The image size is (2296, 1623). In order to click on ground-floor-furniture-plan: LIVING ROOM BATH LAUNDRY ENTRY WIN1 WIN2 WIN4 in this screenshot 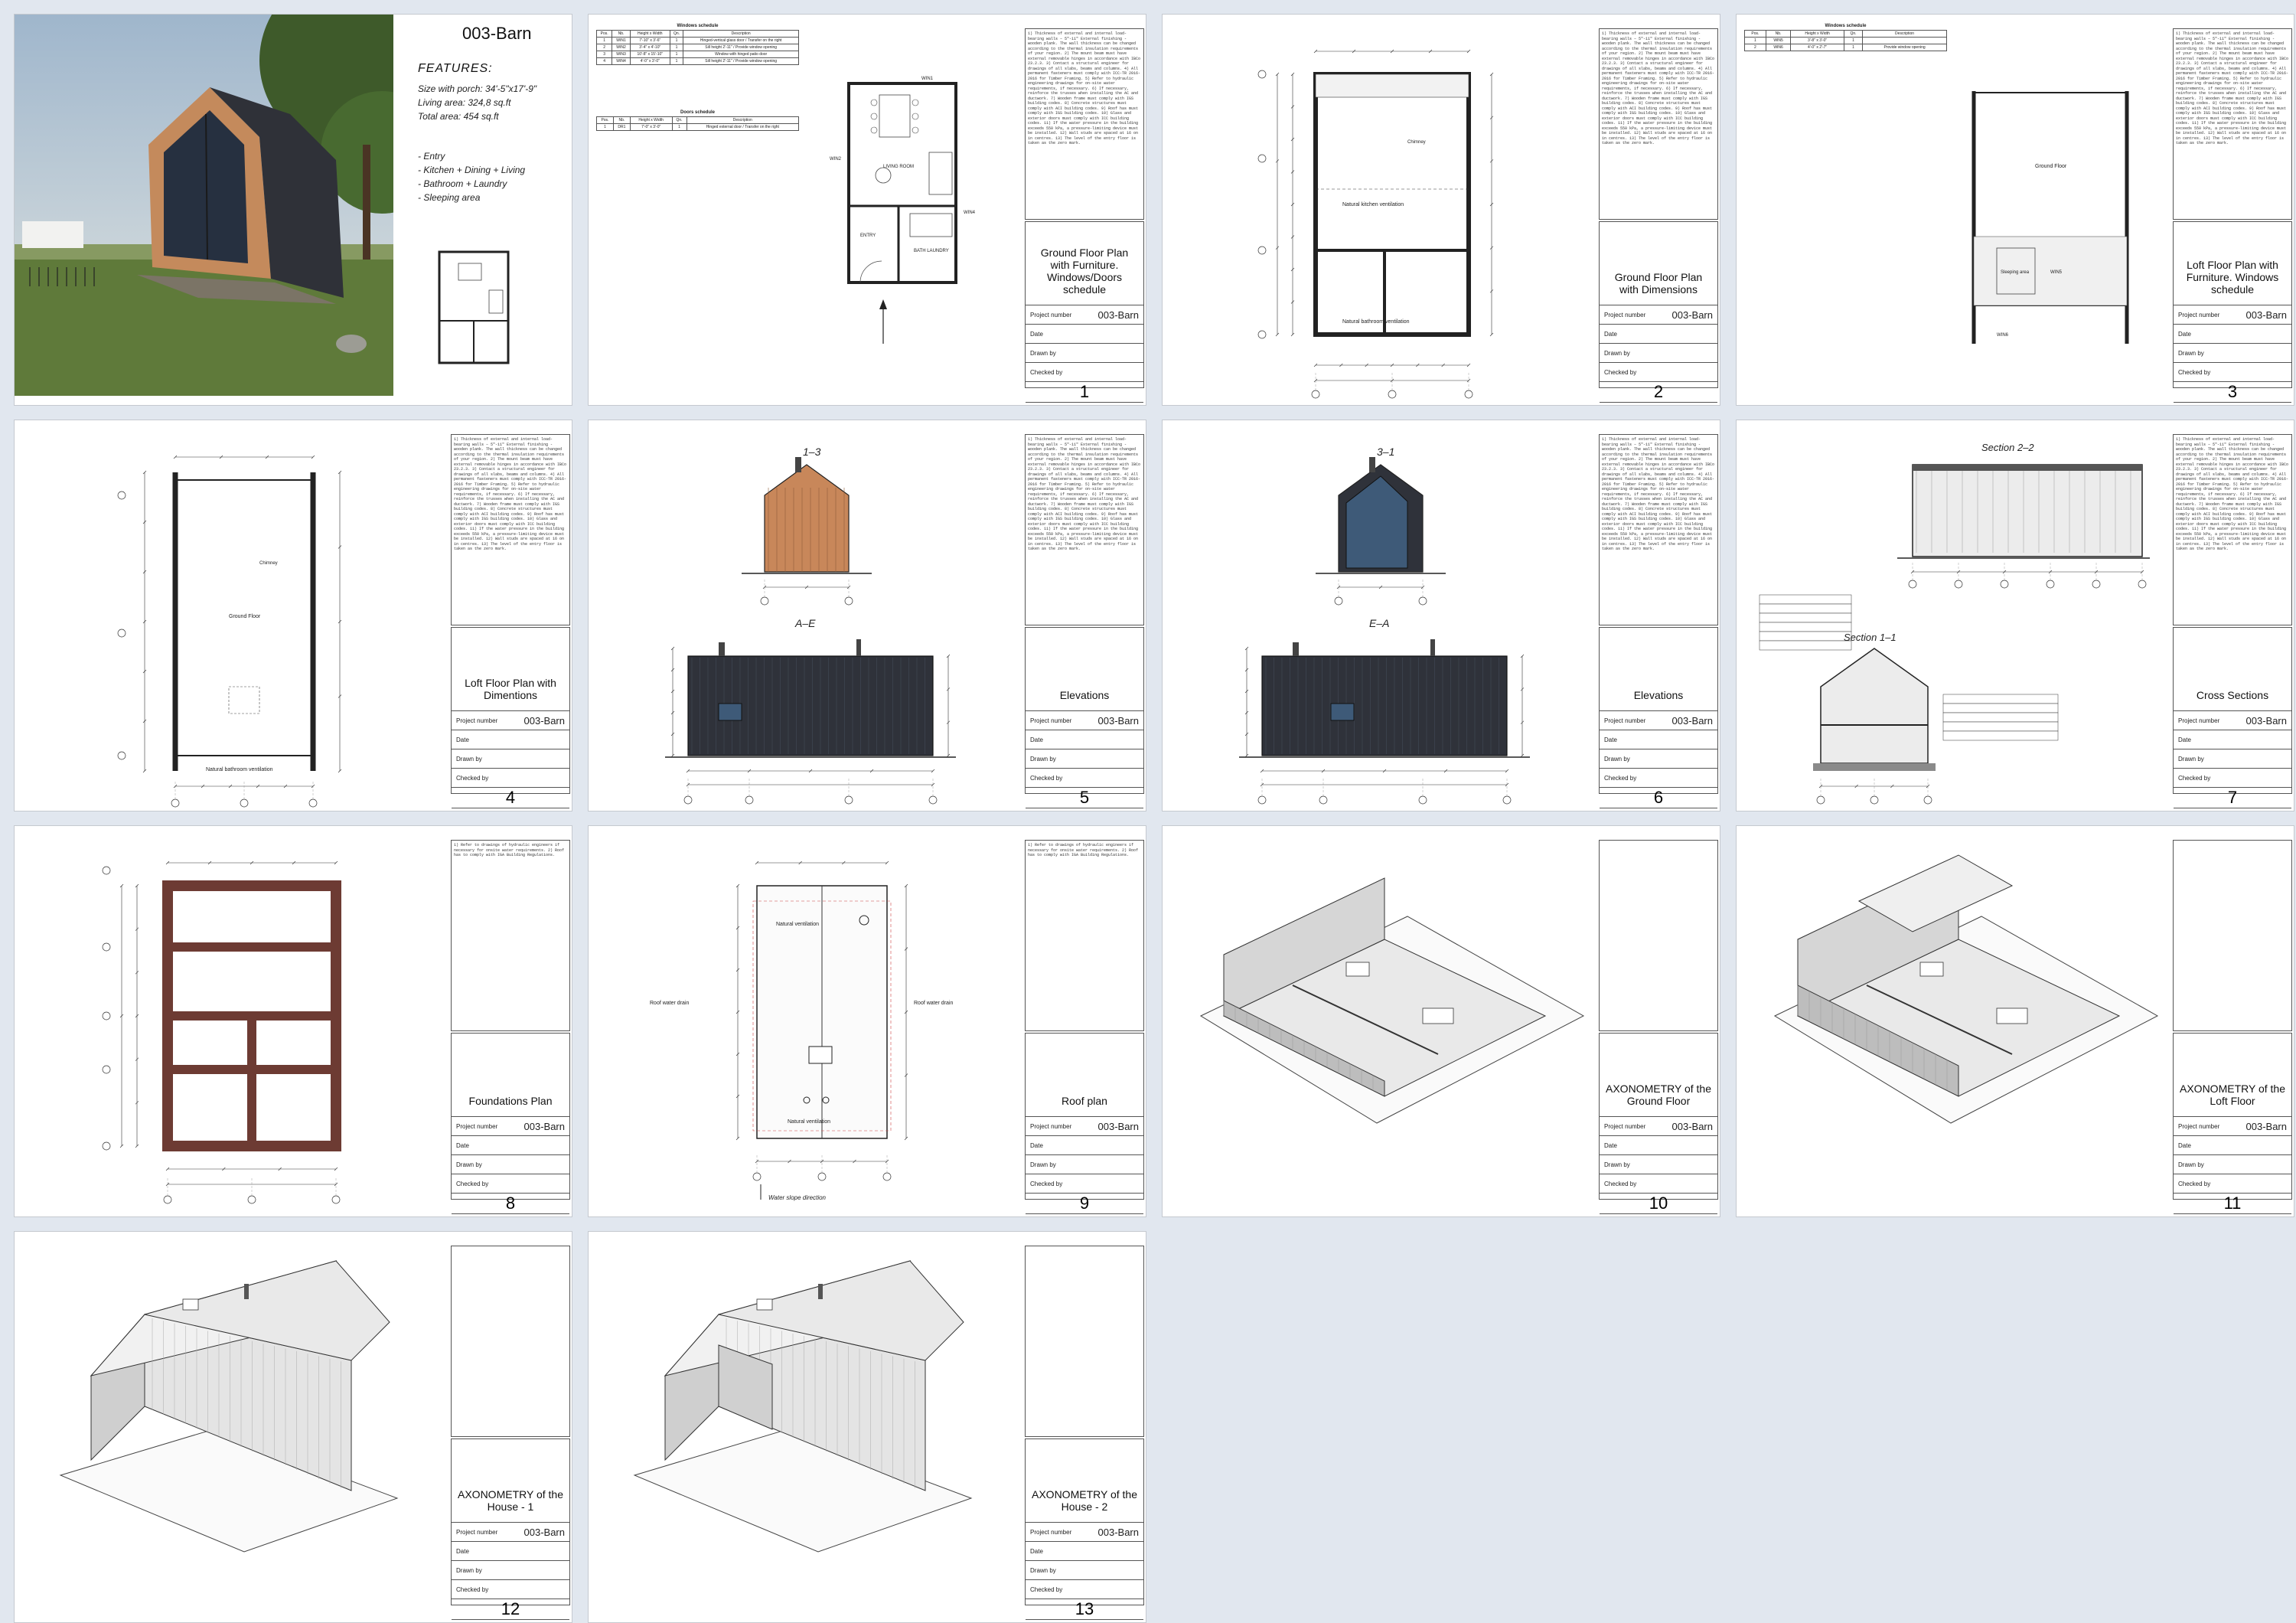, I will do `click(903, 210)`.